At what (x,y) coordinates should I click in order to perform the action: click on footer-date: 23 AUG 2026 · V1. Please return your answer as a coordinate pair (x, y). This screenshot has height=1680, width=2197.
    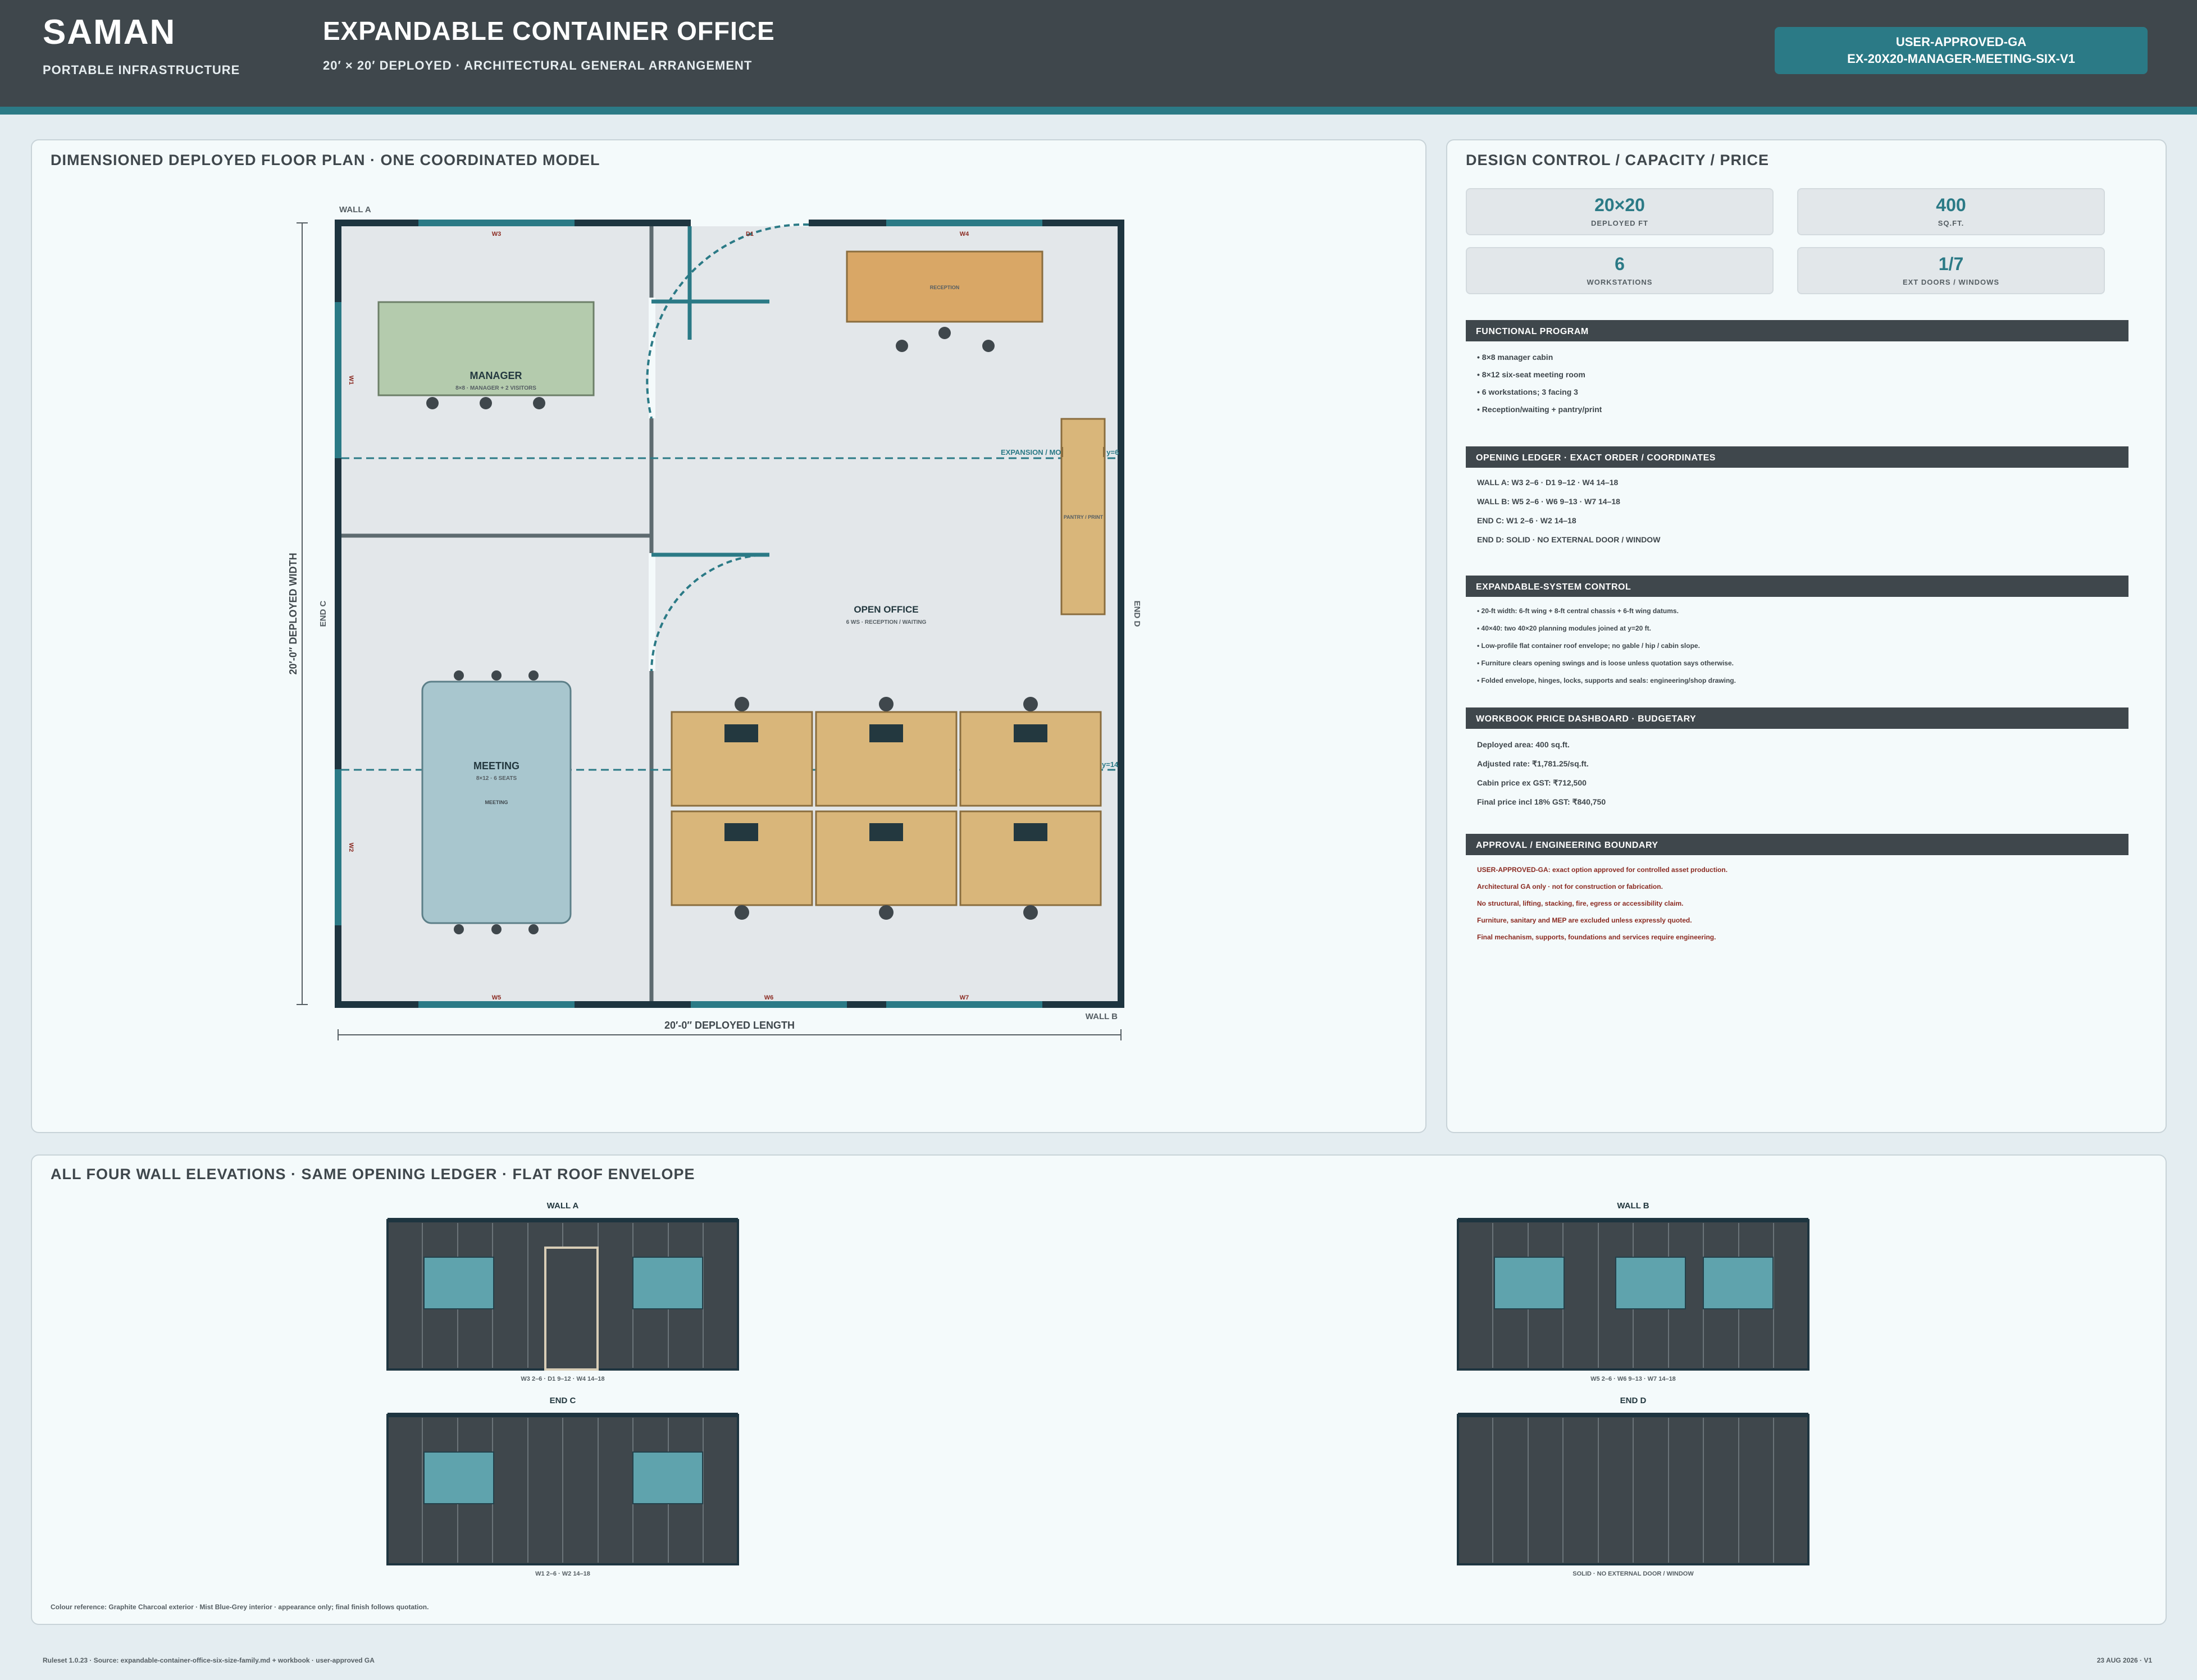
    Looking at the image, I should click on (2124, 1660).